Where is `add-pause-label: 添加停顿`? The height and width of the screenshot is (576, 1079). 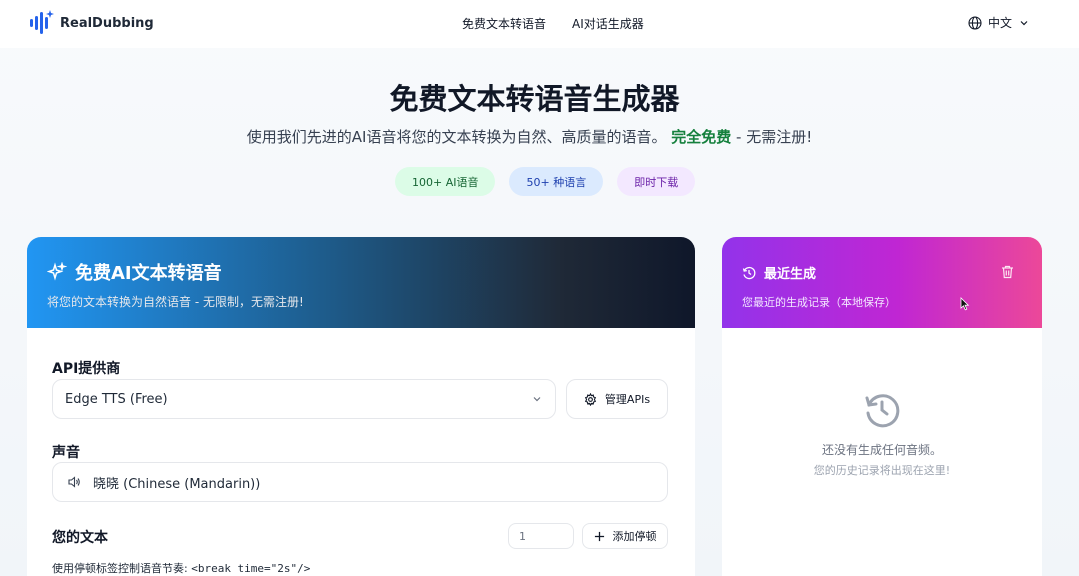
add-pause-label: 添加停顿 is located at coordinates (634, 536).